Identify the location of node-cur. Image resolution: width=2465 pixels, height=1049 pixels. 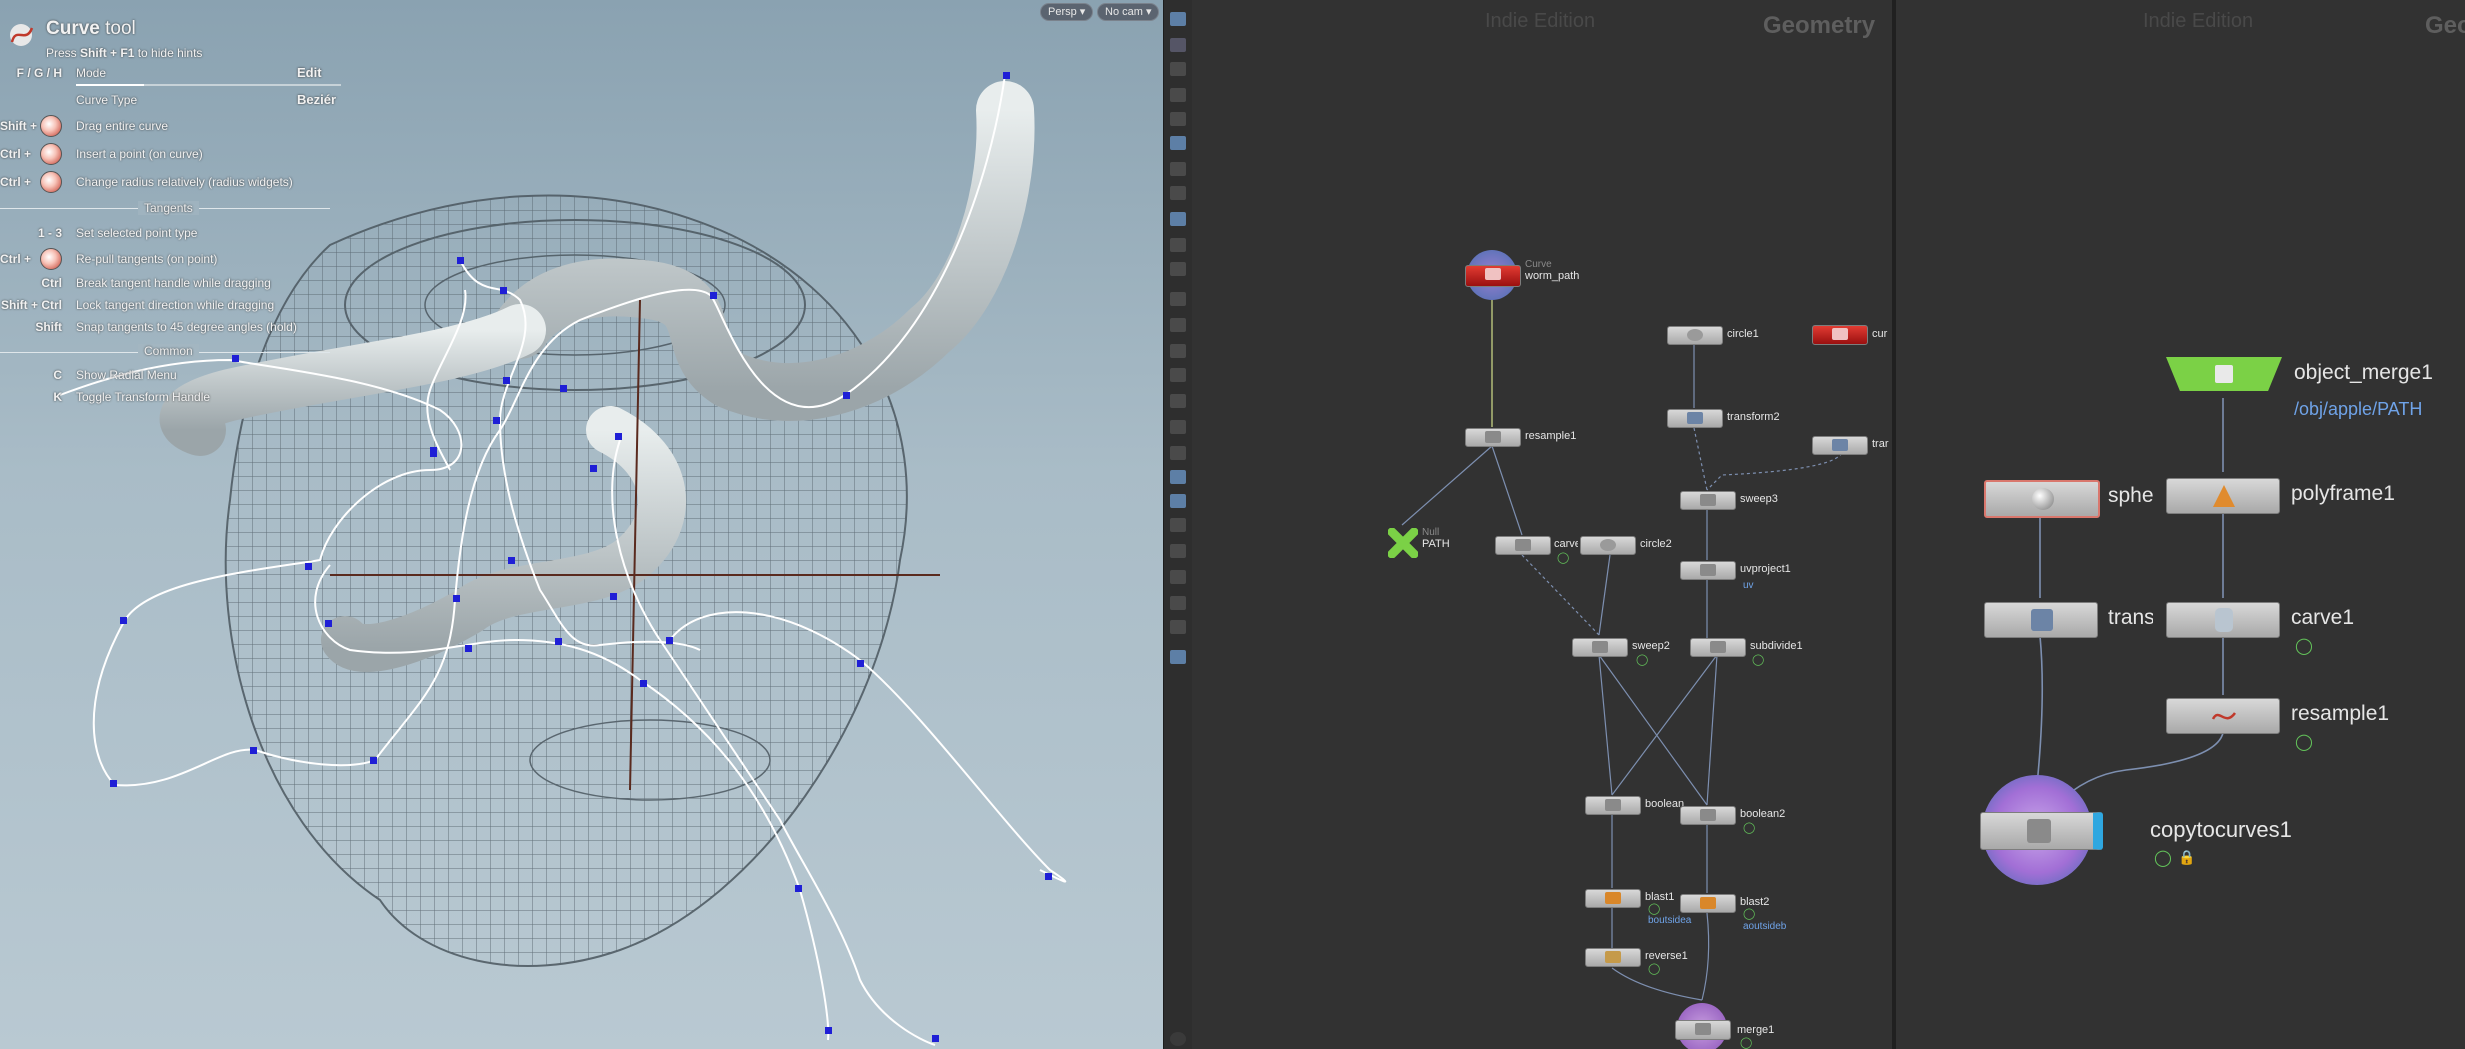
(1840, 335).